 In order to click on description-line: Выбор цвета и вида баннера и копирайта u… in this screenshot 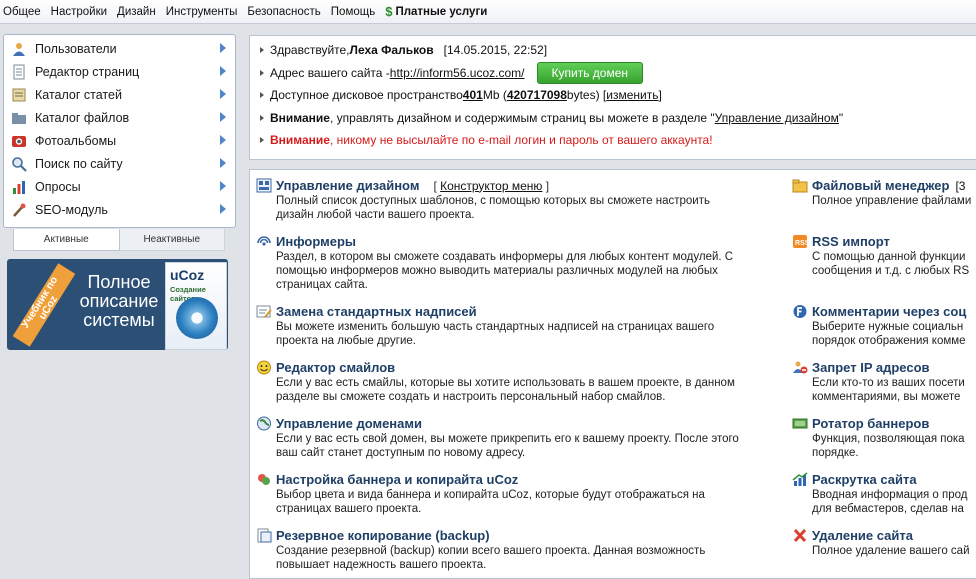, I will do `click(490, 495)`.